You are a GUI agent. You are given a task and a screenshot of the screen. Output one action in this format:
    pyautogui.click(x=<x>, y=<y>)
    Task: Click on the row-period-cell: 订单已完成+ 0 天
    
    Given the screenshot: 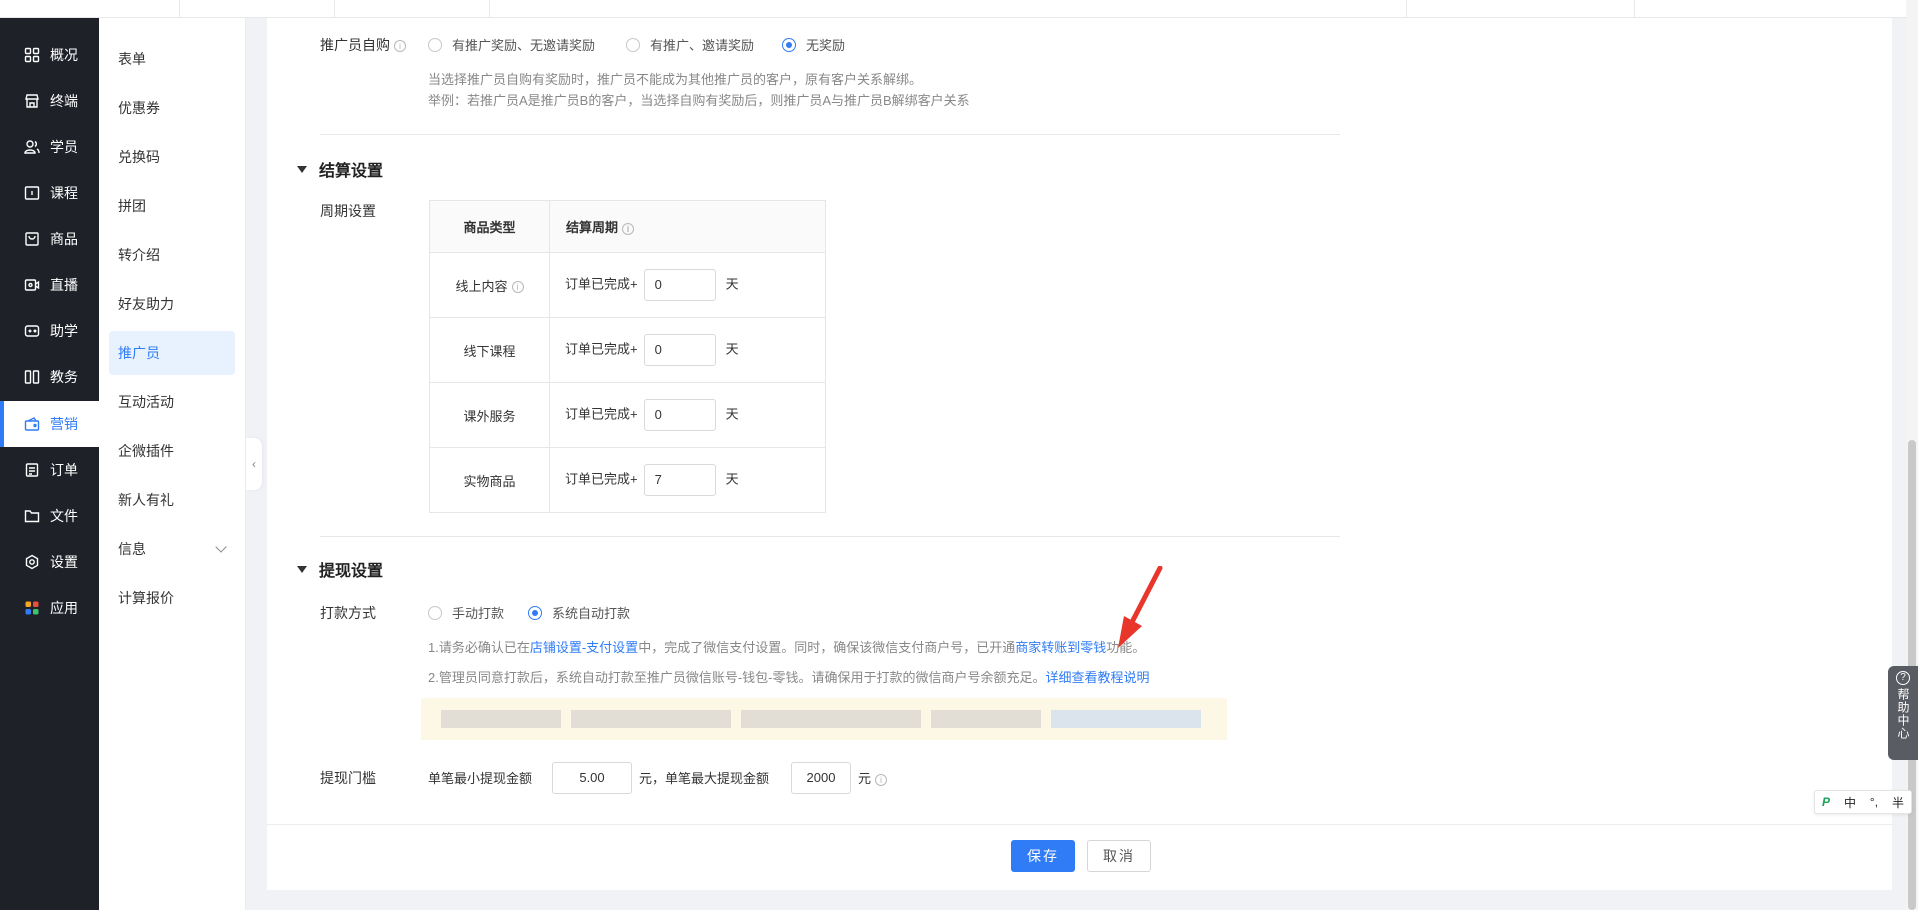 What is the action you would take?
    pyautogui.click(x=687, y=285)
    